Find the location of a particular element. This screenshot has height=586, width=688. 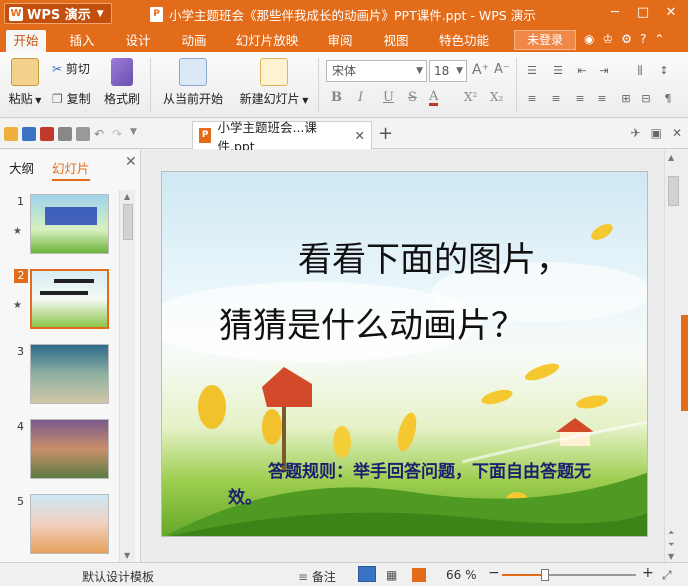

maximize-icon: □ is located at coordinates (643, 13).